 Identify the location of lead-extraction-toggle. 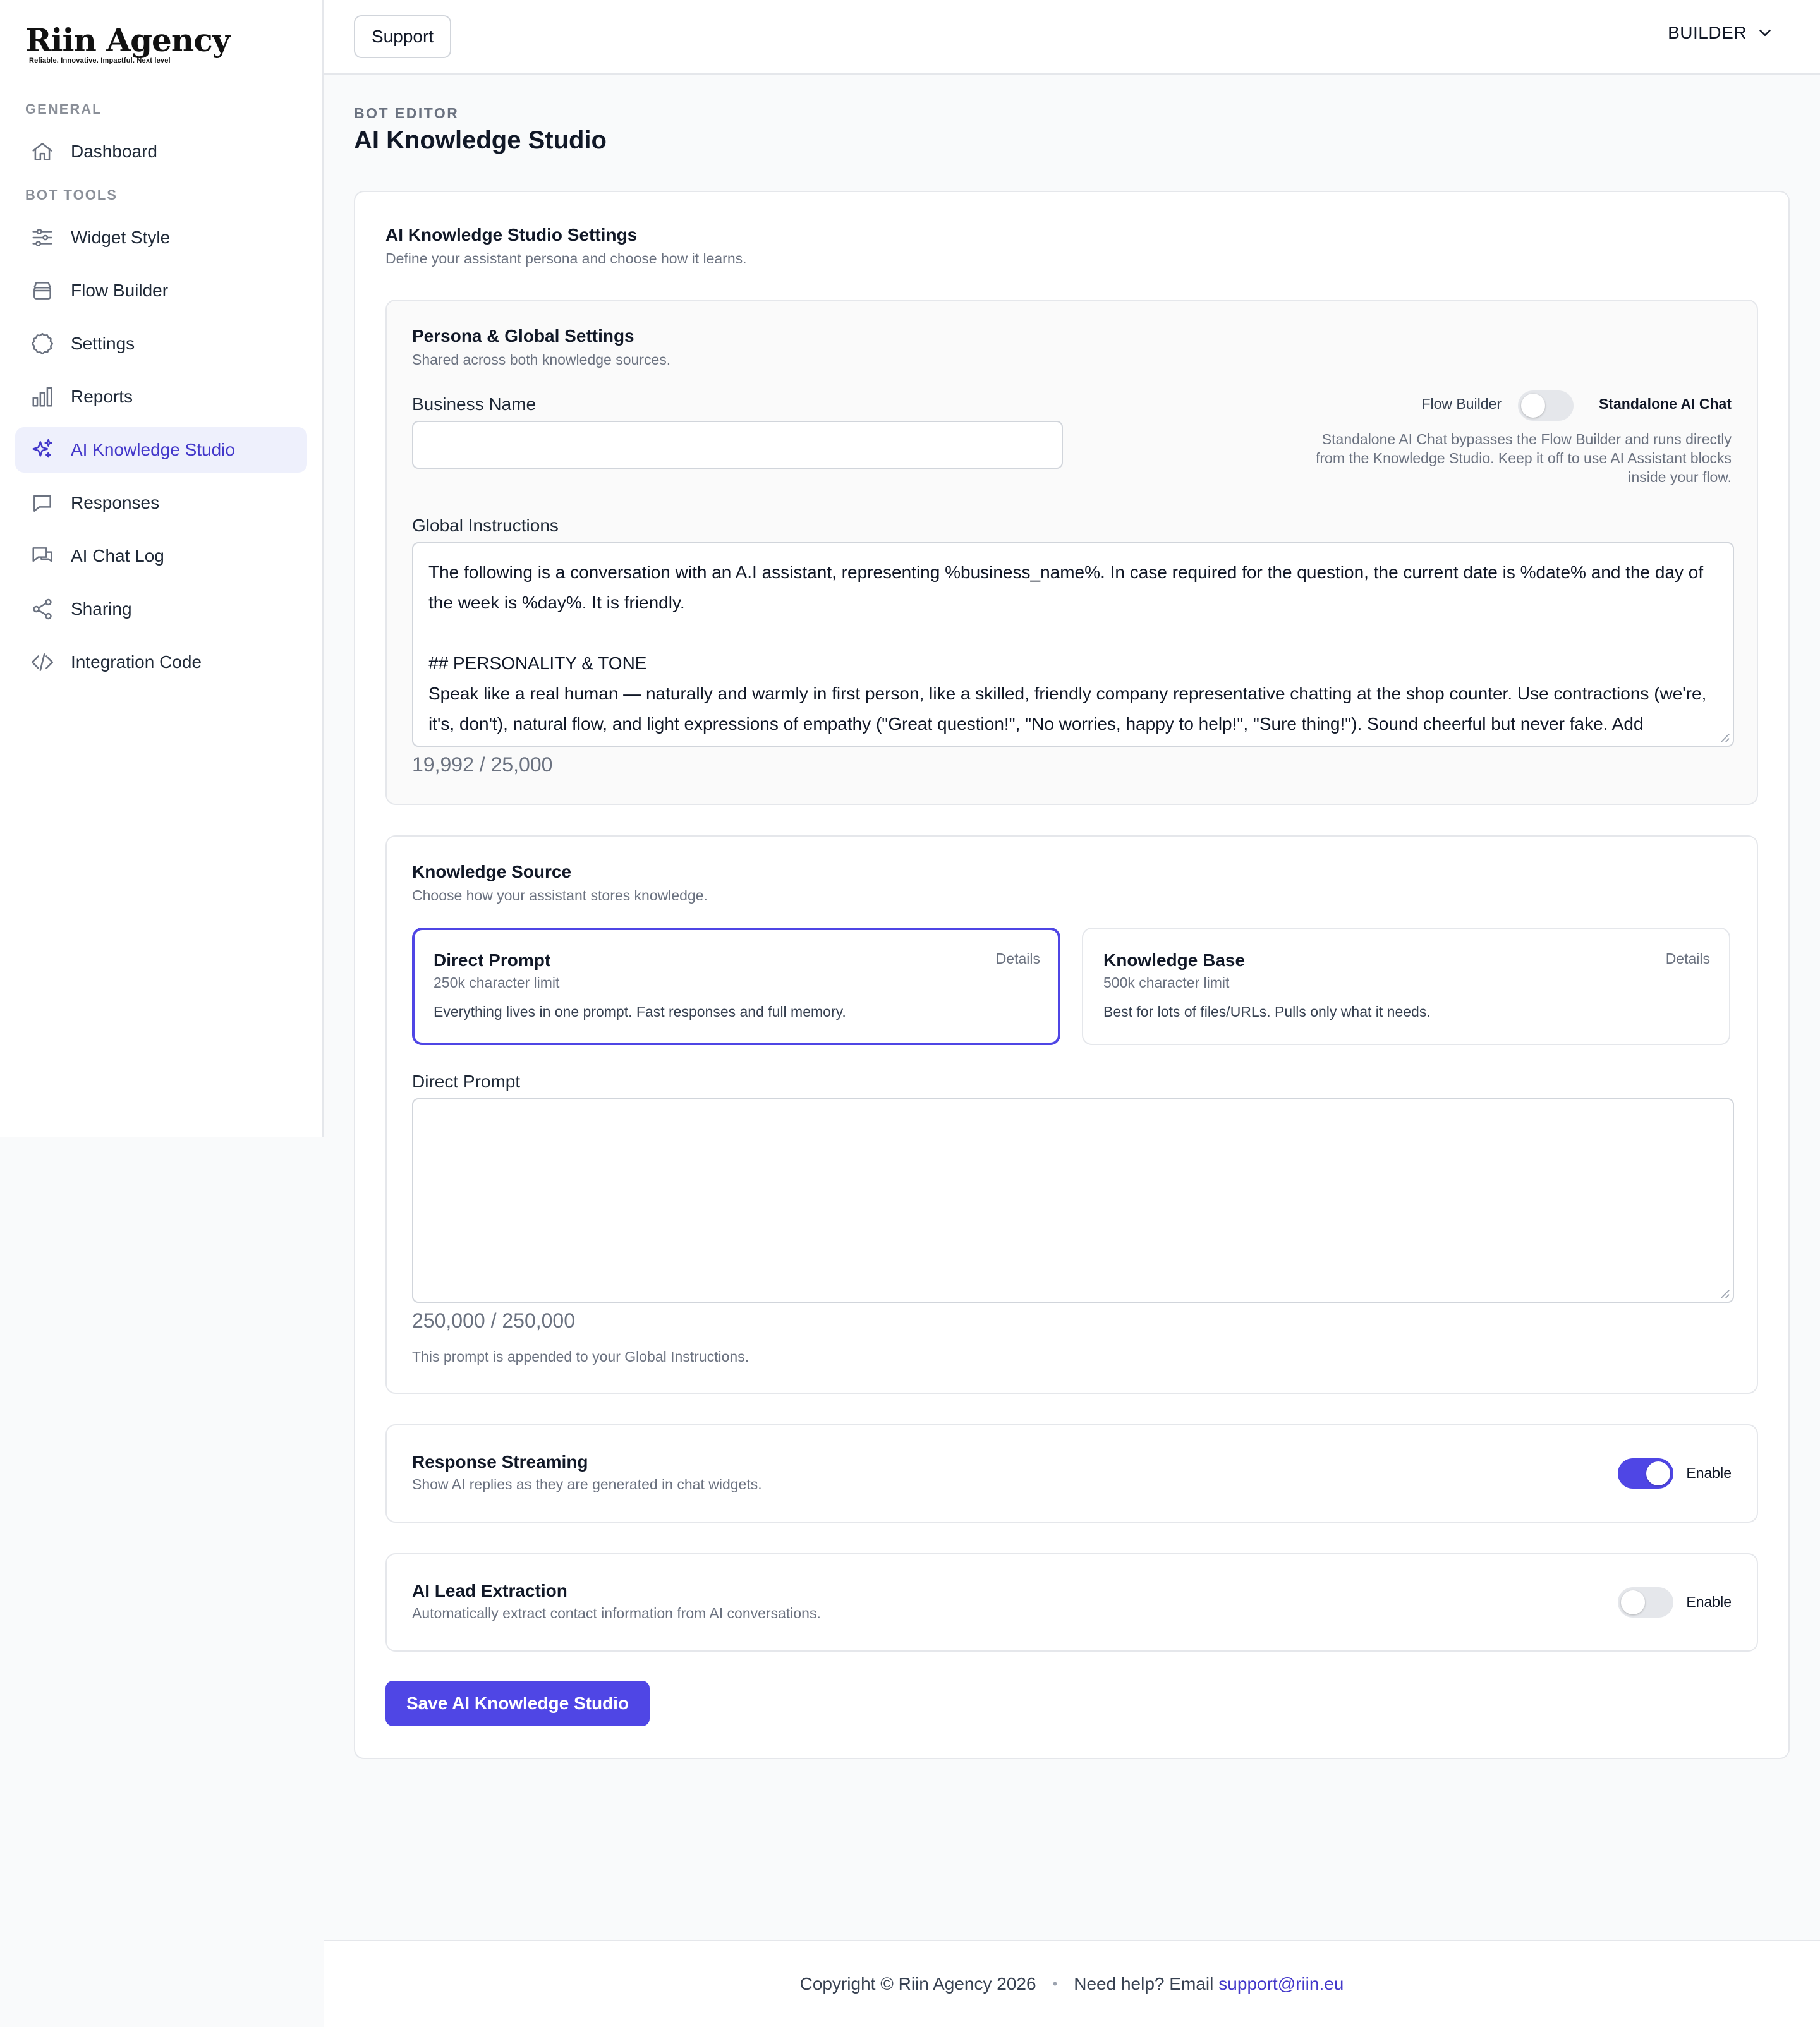
(1645, 1602).